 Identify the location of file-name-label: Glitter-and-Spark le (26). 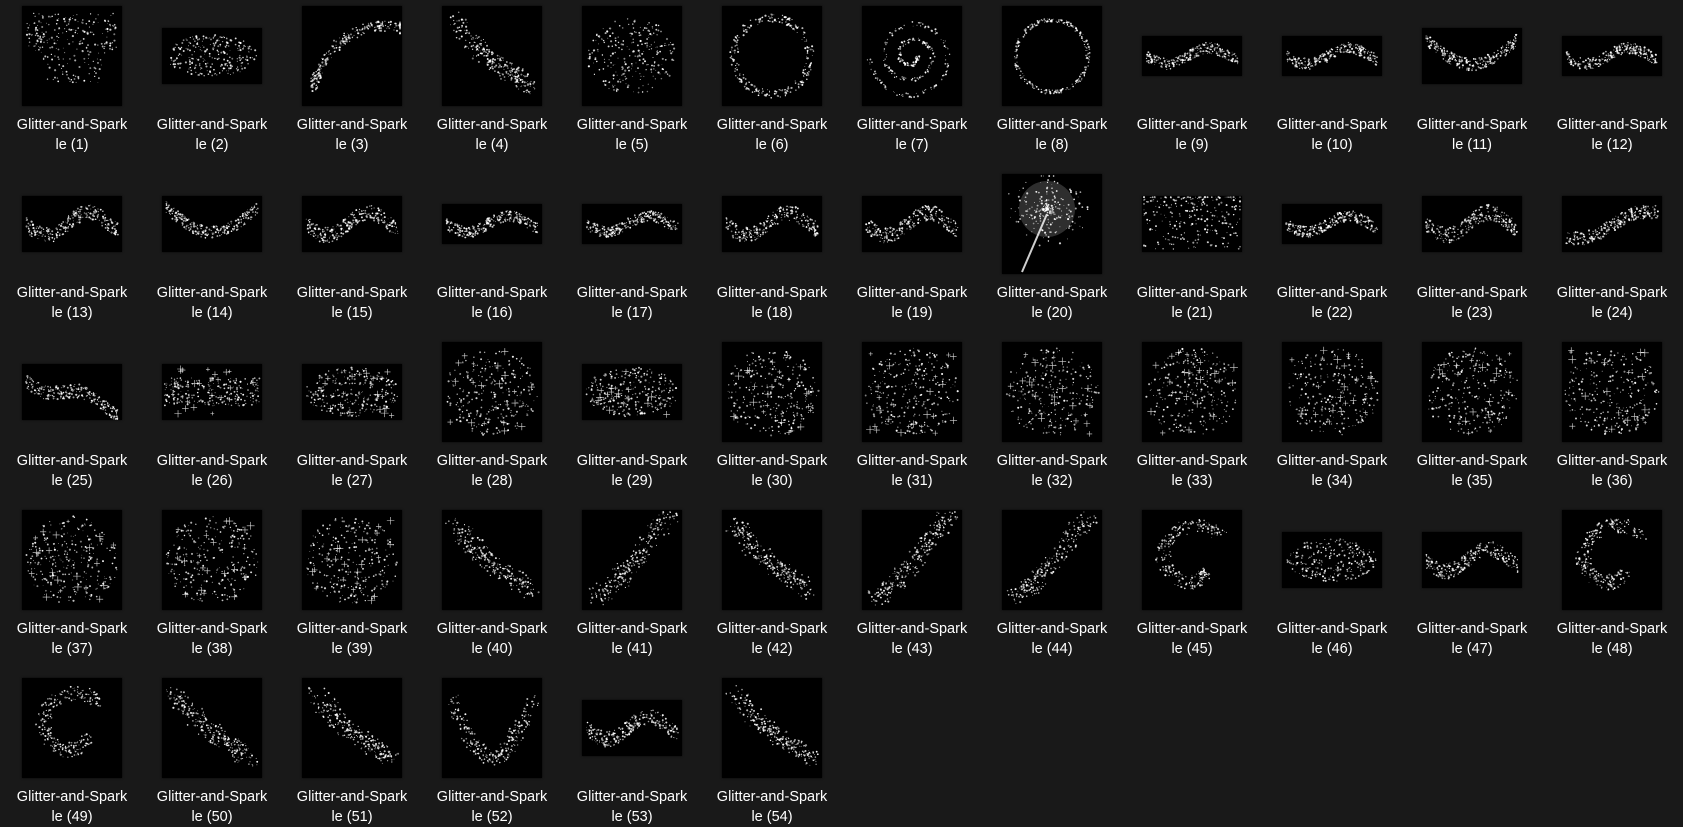
(212, 471).